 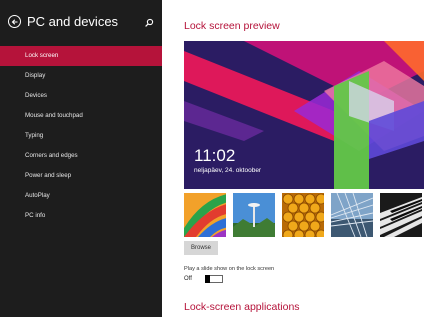 I want to click on sidebar-item-corners-and-edges: Corners and edges, so click(x=81, y=156).